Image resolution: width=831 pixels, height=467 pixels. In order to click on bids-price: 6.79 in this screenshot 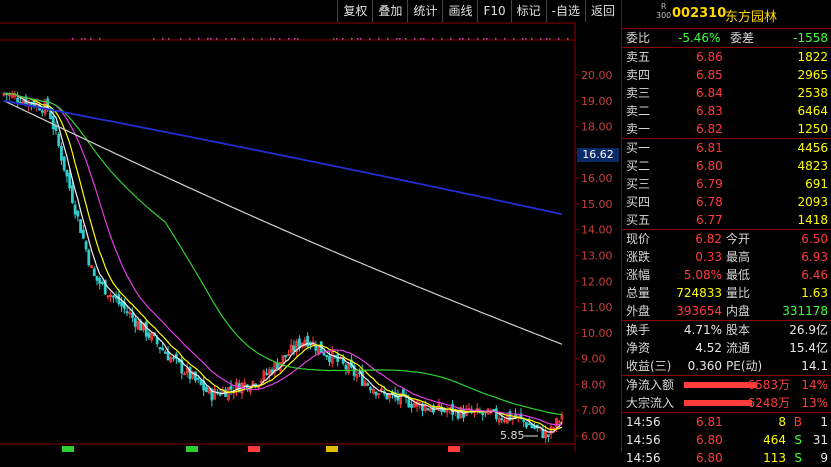, I will do `click(709, 184)`.